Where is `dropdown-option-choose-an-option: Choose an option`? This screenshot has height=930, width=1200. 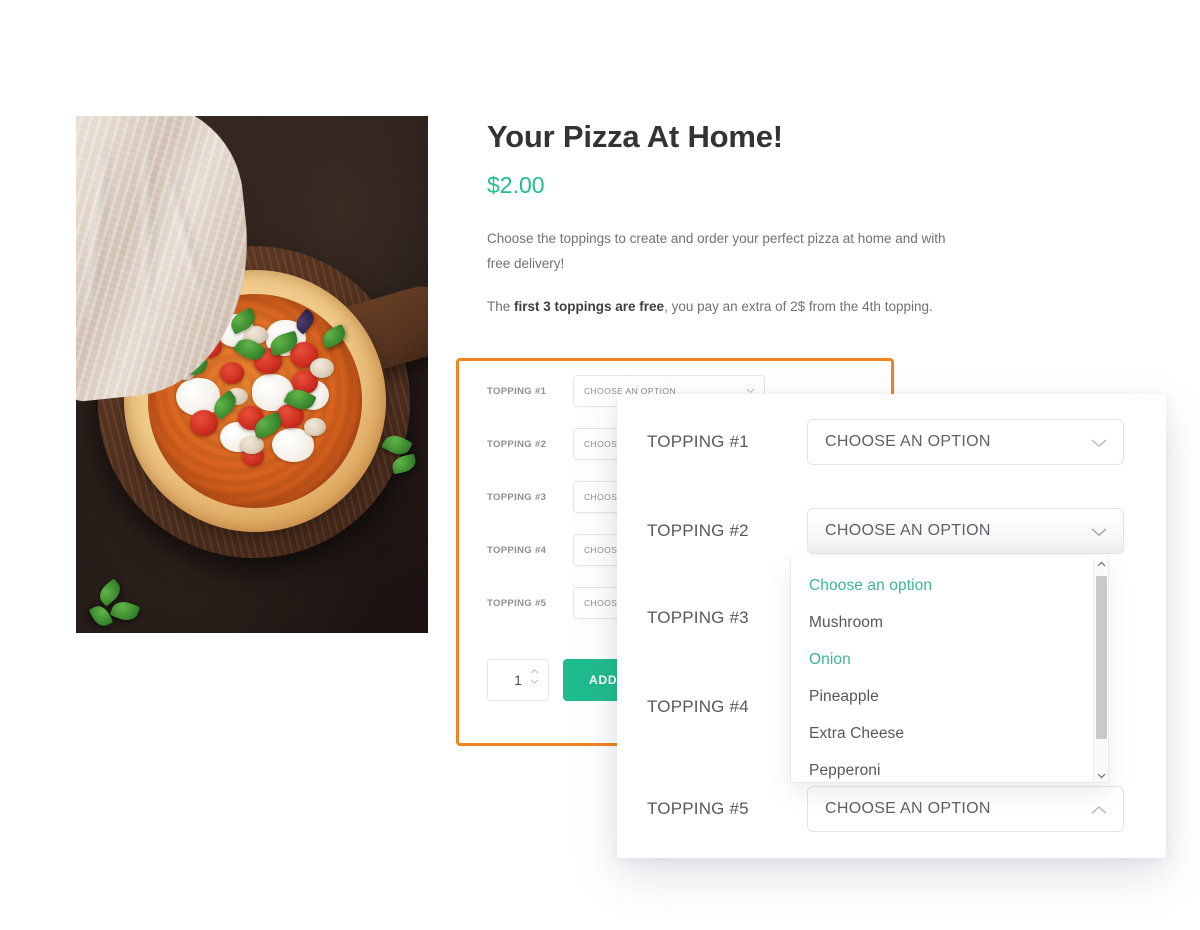
dropdown-option-choose-an-option: Choose an option is located at coordinates (949, 585).